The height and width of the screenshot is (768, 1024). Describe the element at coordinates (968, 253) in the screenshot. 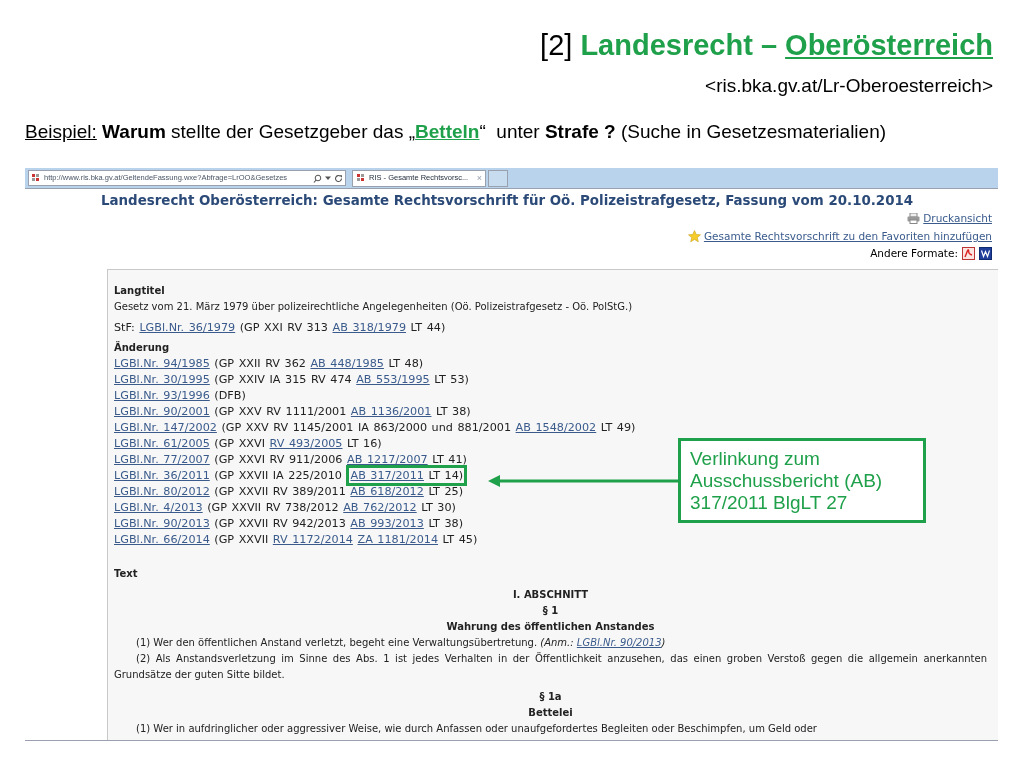

I see `pdf-icon` at that location.